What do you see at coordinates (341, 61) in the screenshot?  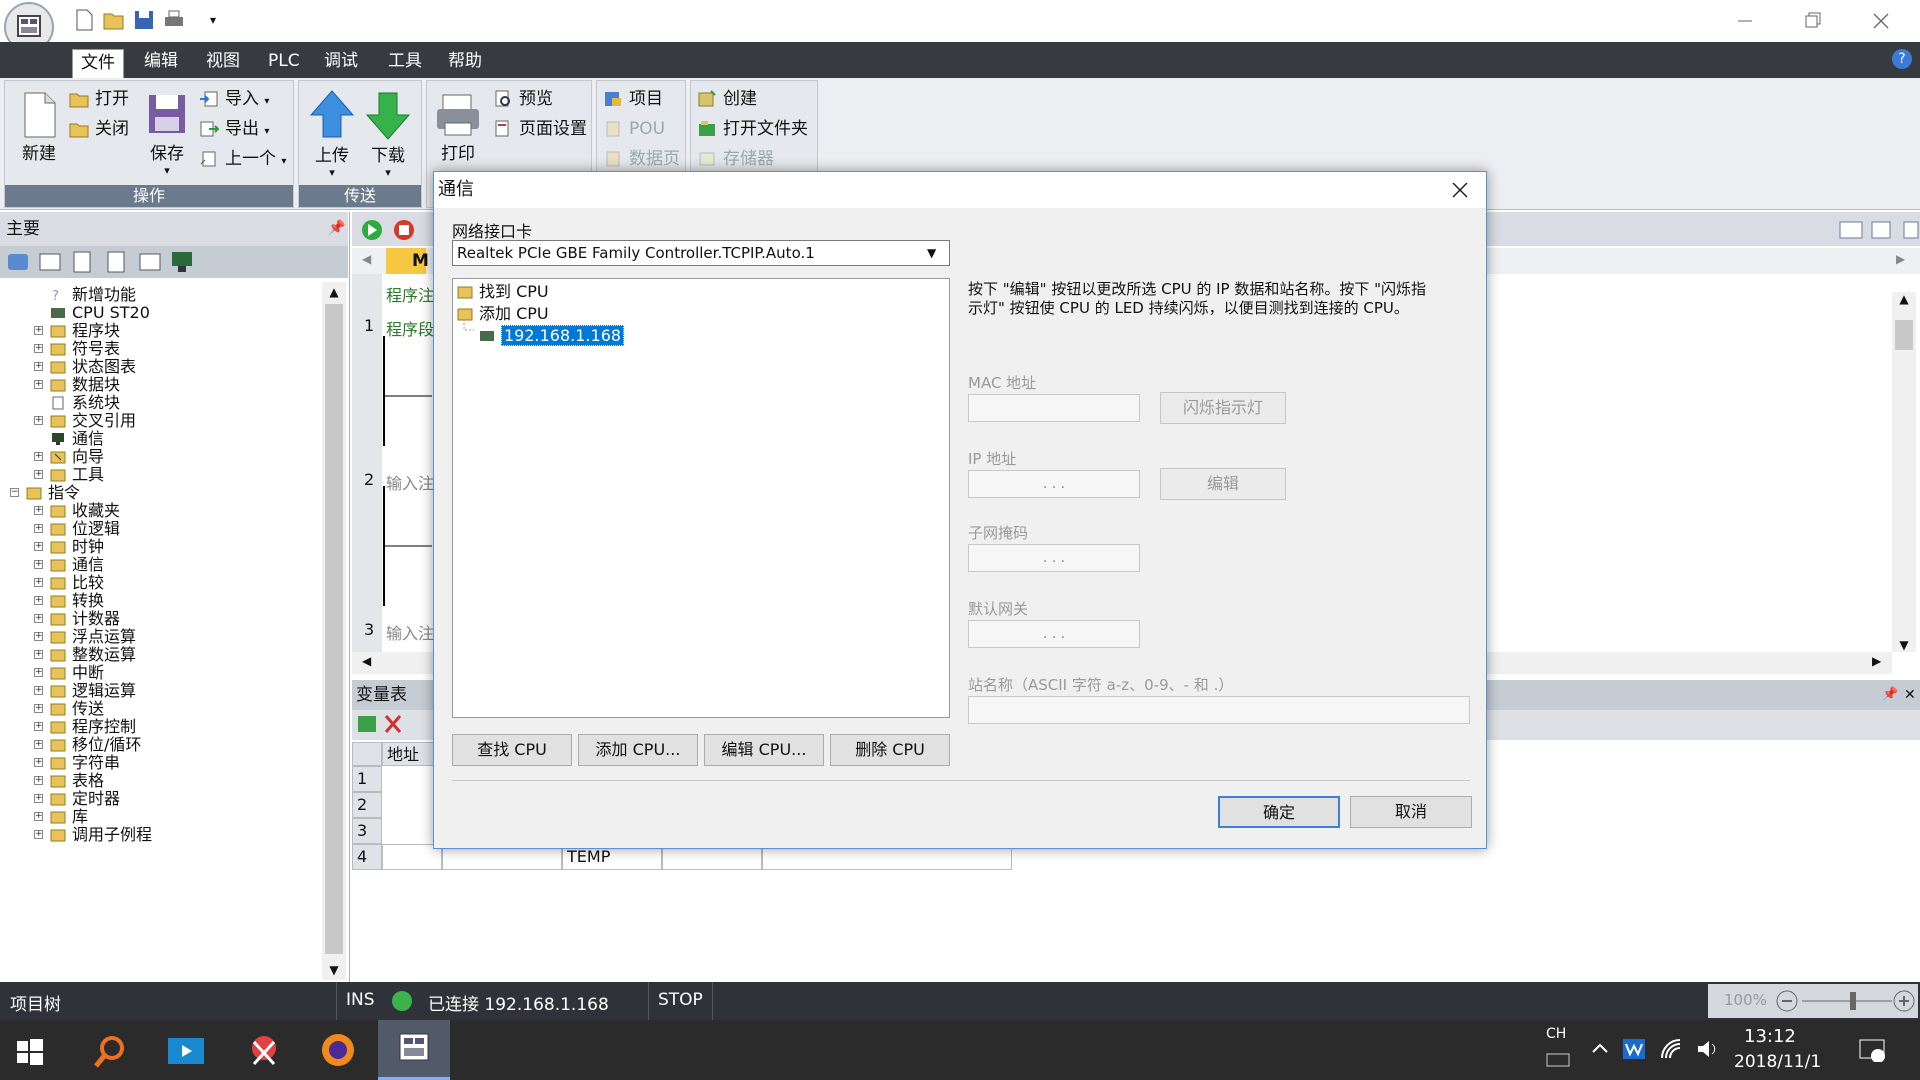 I see `menu-debug: 调试` at bounding box center [341, 61].